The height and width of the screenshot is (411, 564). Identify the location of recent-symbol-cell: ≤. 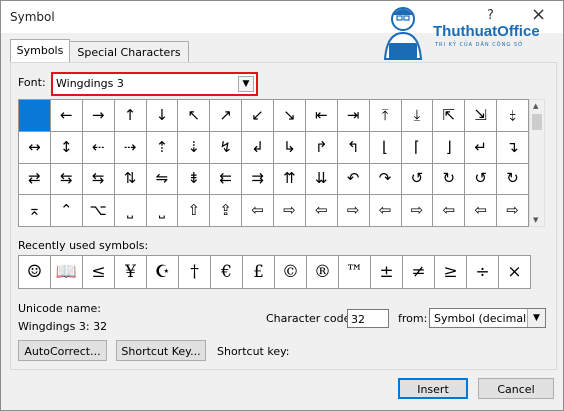
(99, 272).